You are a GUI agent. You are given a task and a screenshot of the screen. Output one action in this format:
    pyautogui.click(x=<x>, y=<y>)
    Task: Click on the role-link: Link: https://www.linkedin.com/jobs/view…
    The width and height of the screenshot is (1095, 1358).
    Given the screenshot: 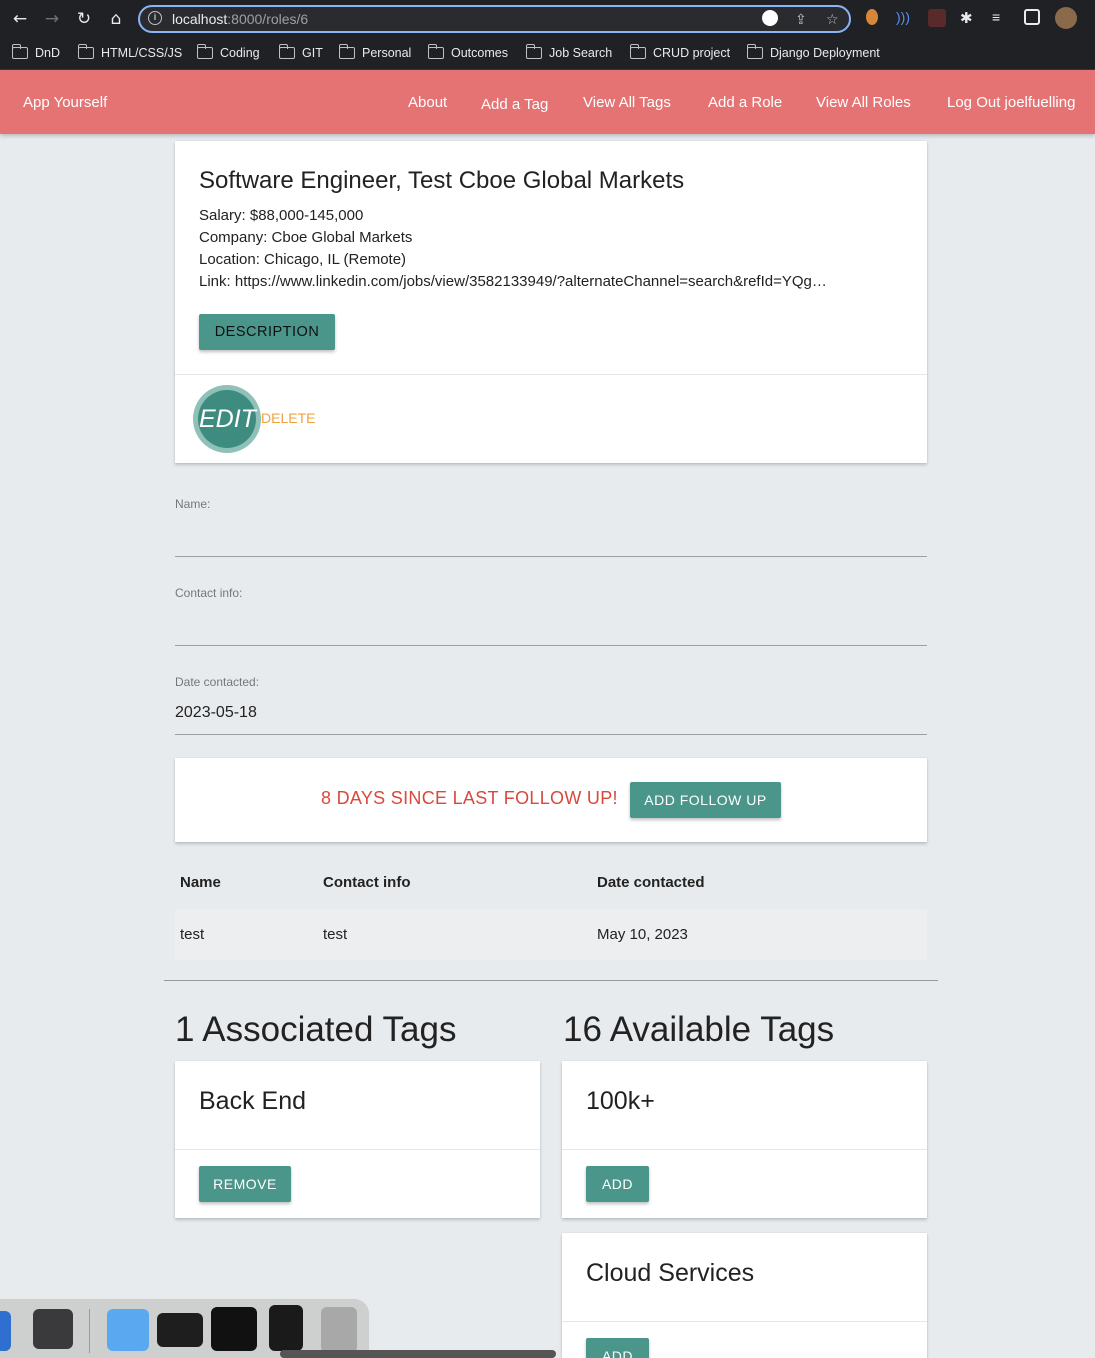 What is the action you would take?
    pyautogui.click(x=554, y=281)
    